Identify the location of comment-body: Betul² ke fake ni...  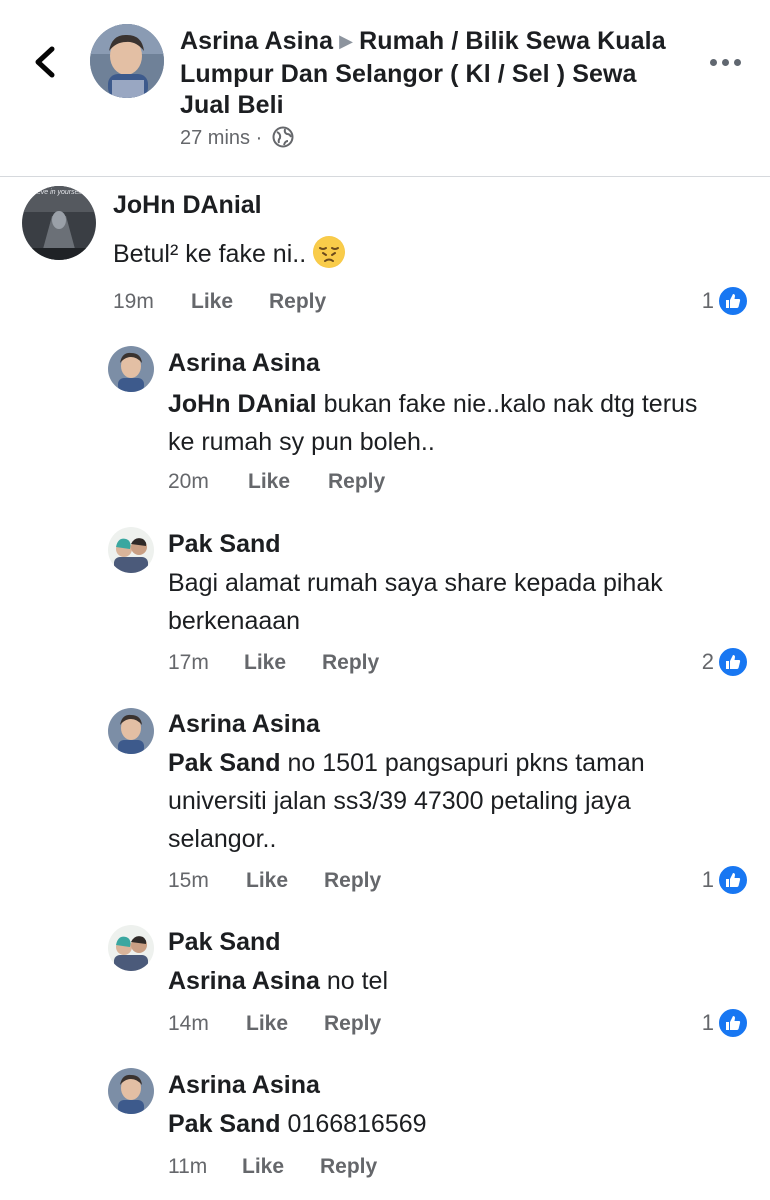
(210, 254).